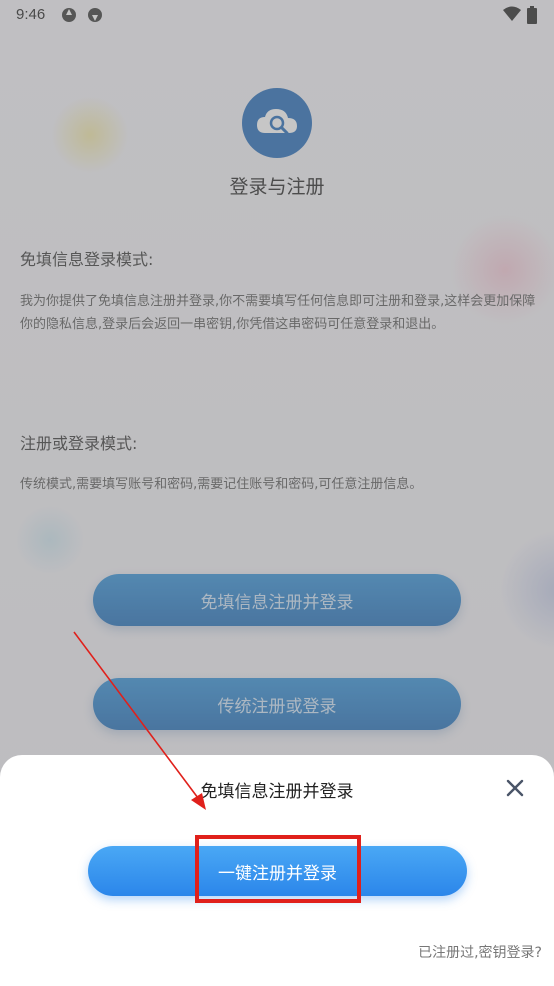  I want to click on sheet-title: 免填信息注册并登录, so click(277, 792).